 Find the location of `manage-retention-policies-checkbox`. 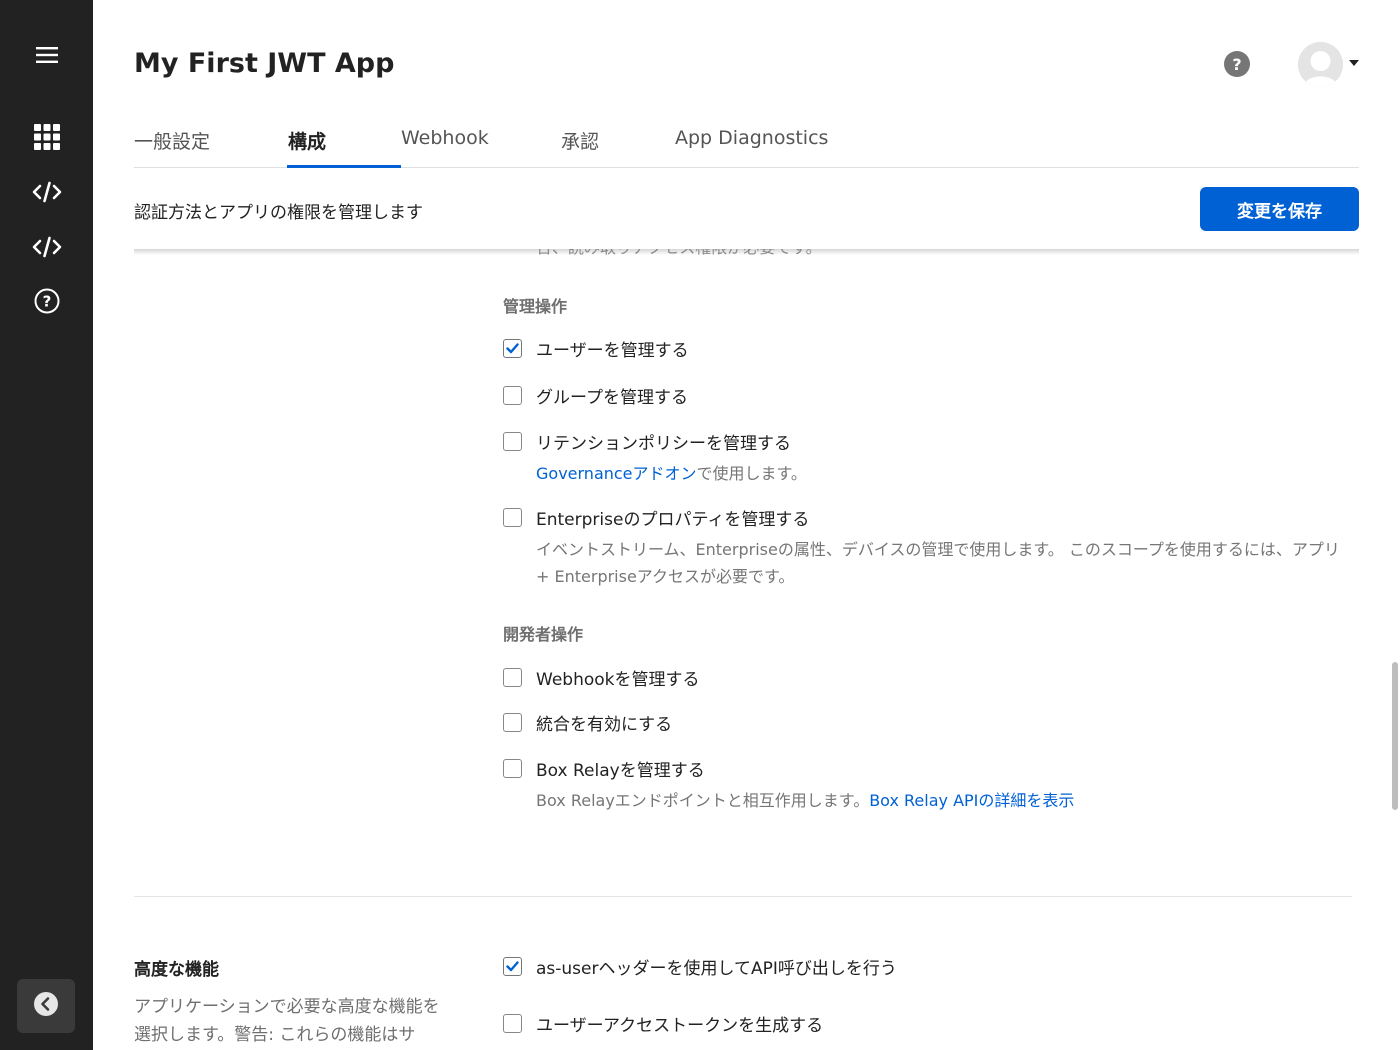

manage-retention-policies-checkbox is located at coordinates (512, 441).